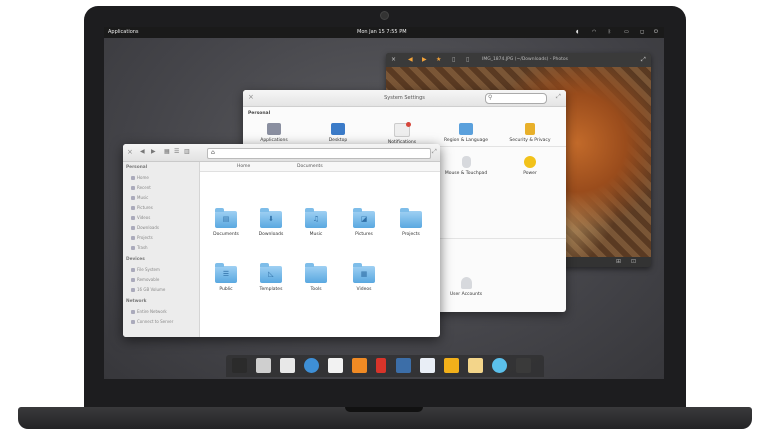 Image resolution: width=768 pixels, height=432 pixels. I want to click on music-icon, so click(359, 365).